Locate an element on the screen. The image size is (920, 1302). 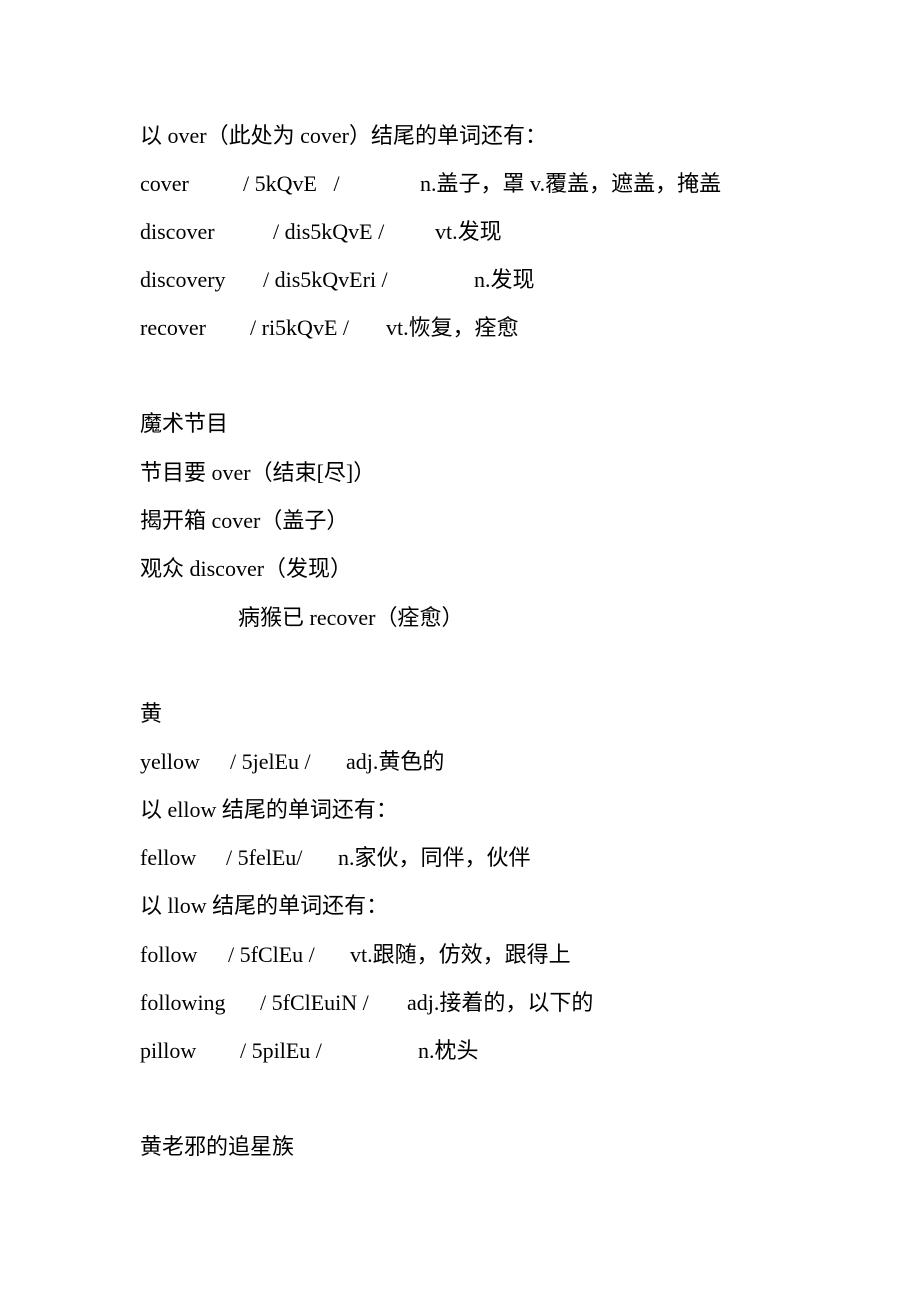
entry-word: yellow is located at coordinates (170, 761).